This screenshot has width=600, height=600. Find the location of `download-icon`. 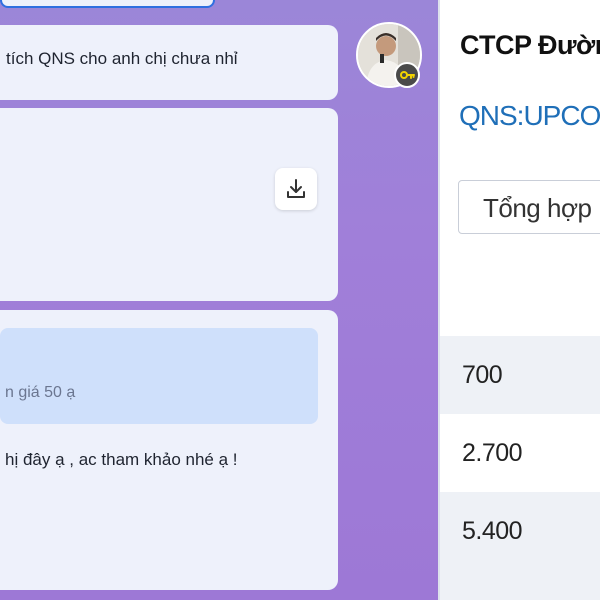

download-icon is located at coordinates (296, 188).